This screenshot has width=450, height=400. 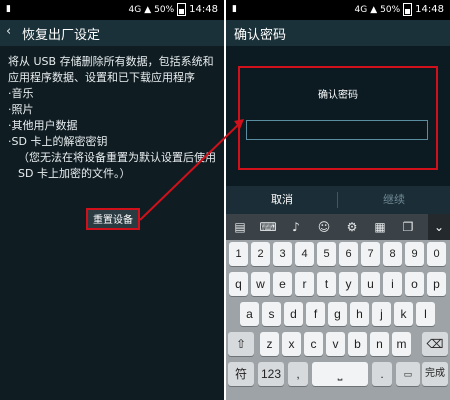 I want to click on status-bar: ▮ 4G ▲ 50% 14:48, so click(x=112, y=10).